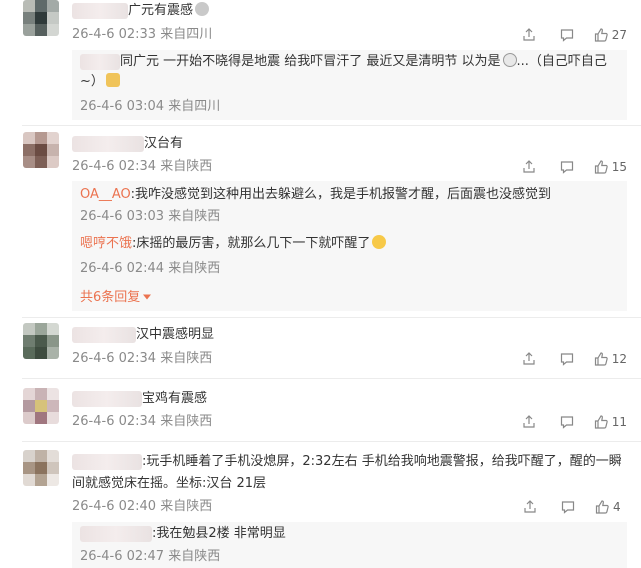 The height and width of the screenshot is (568, 641). Describe the element at coordinates (106, 243) in the screenshot. I see `reply-username: 嗯哼不饿` at that location.